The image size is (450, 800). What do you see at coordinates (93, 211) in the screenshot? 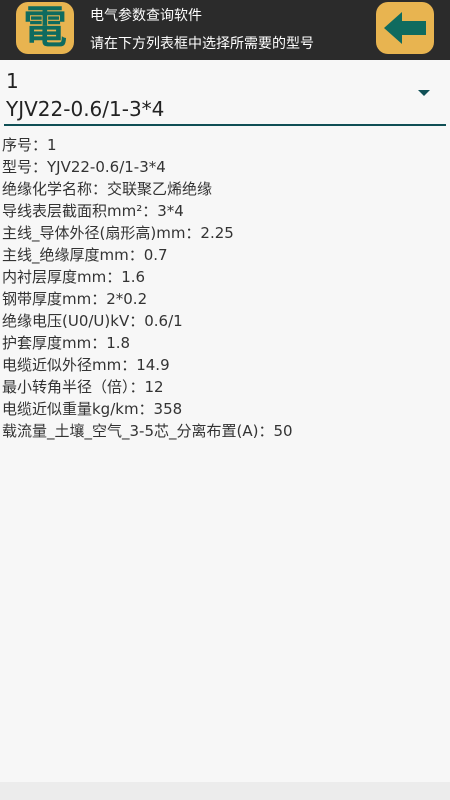
I see `detail-conductor-area: 导线表层截面积mm²：3*4` at bounding box center [93, 211].